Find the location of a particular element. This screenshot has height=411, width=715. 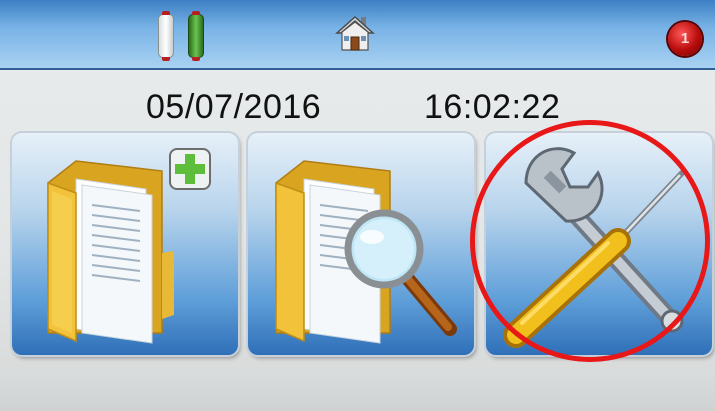

battery-empty-icon is located at coordinates (166, 36).